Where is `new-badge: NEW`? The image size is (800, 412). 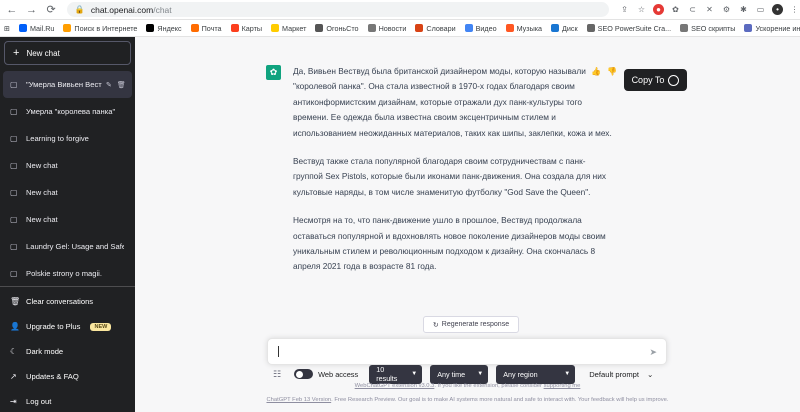
new-badge: NEW is located at coordinates (101, 326).